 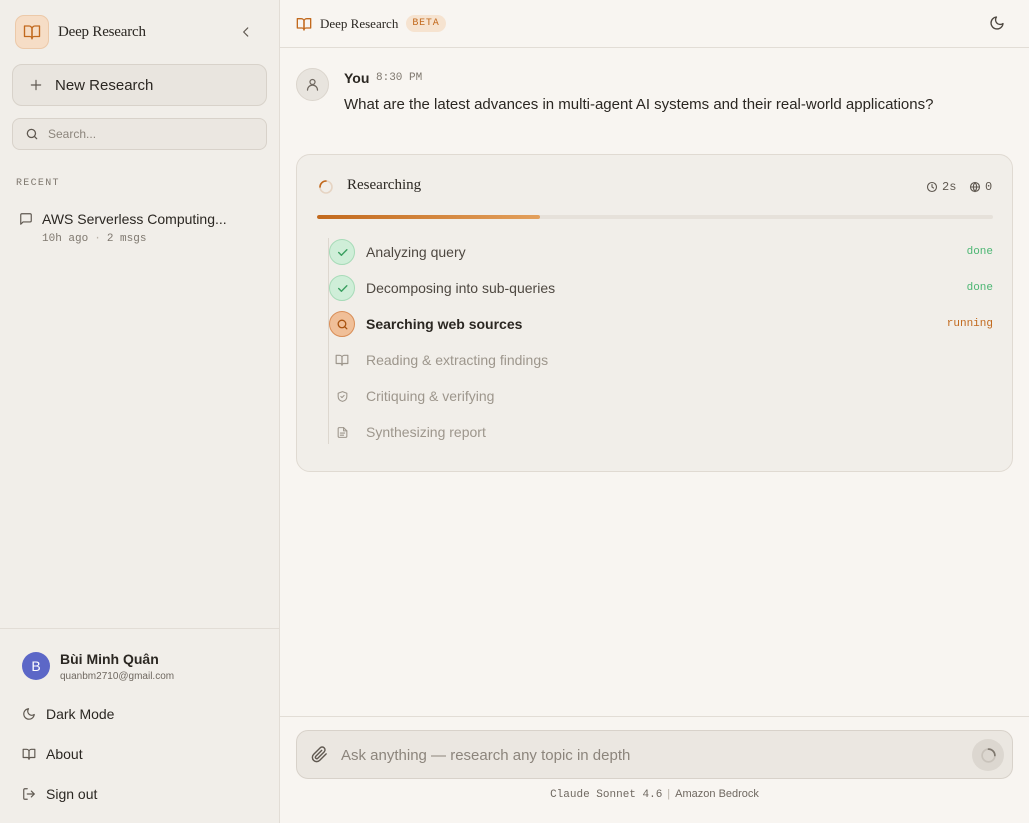 I want to click on model-info: Claude Sonnet 4.6 | Amazon Bedrock, so click(x=654, y=794).